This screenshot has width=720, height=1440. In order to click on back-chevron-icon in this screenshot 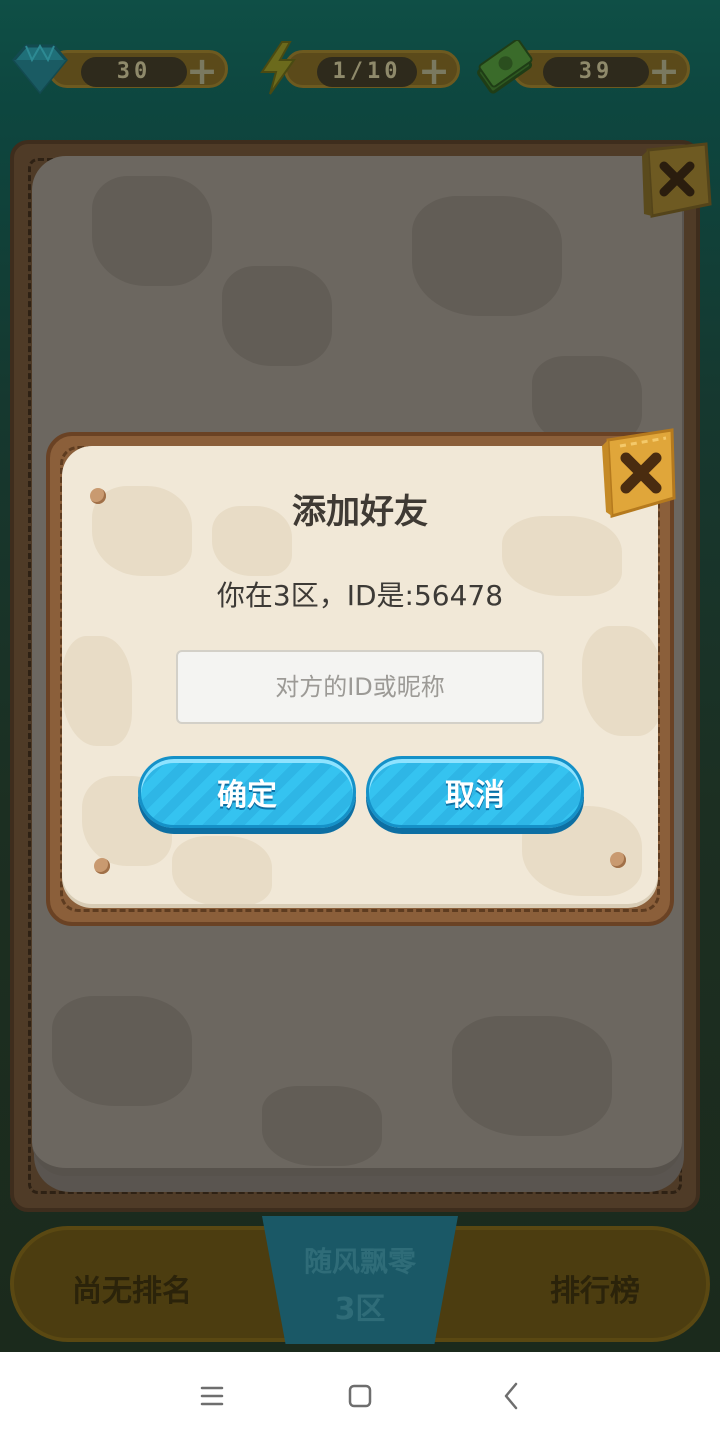, I will do `click(512, 1396)`.